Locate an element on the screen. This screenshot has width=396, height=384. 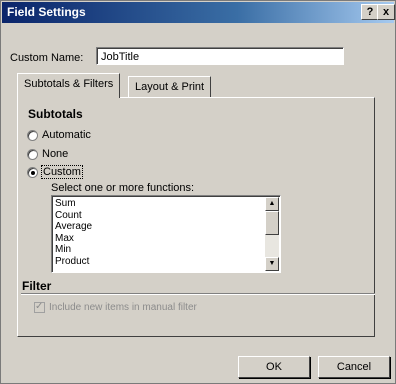
functions-label: Select one or more functions: is located at coordinates (123, 188).